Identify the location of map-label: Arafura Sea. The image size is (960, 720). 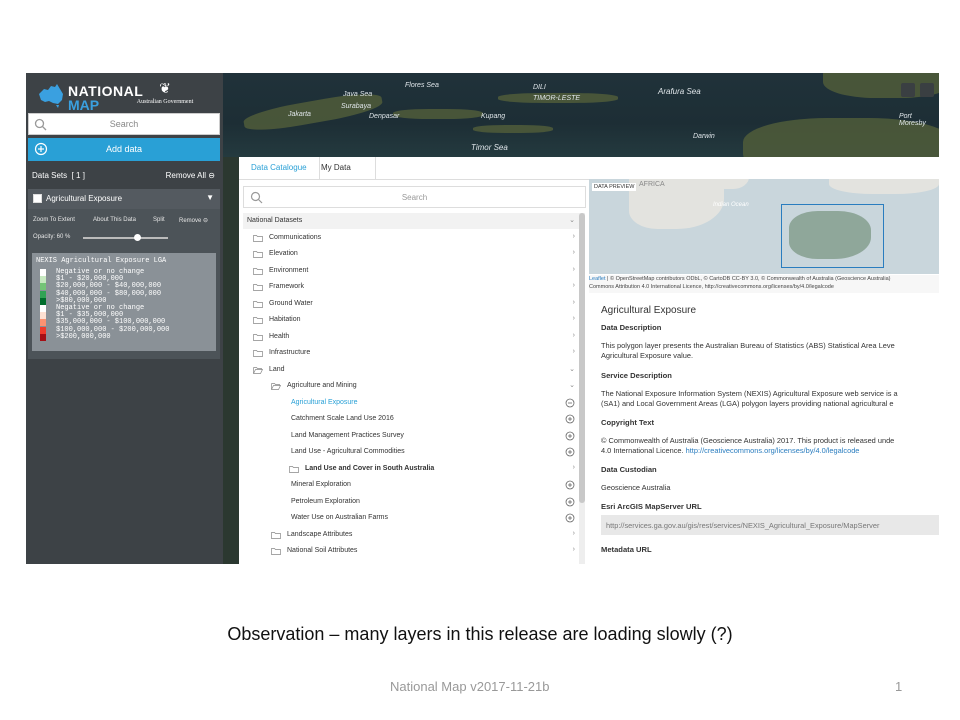
(679, 91).